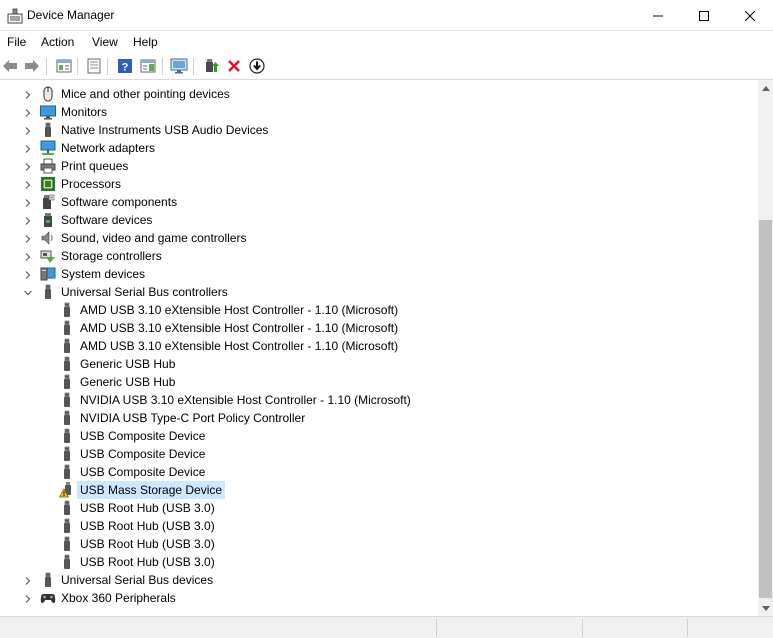 The image size is (773, 638). What do you see at coordinates (151, 490) in the screenshot?
I see `tree-item-label: USB Mass Storage Device` at bounding box center [151, 490].